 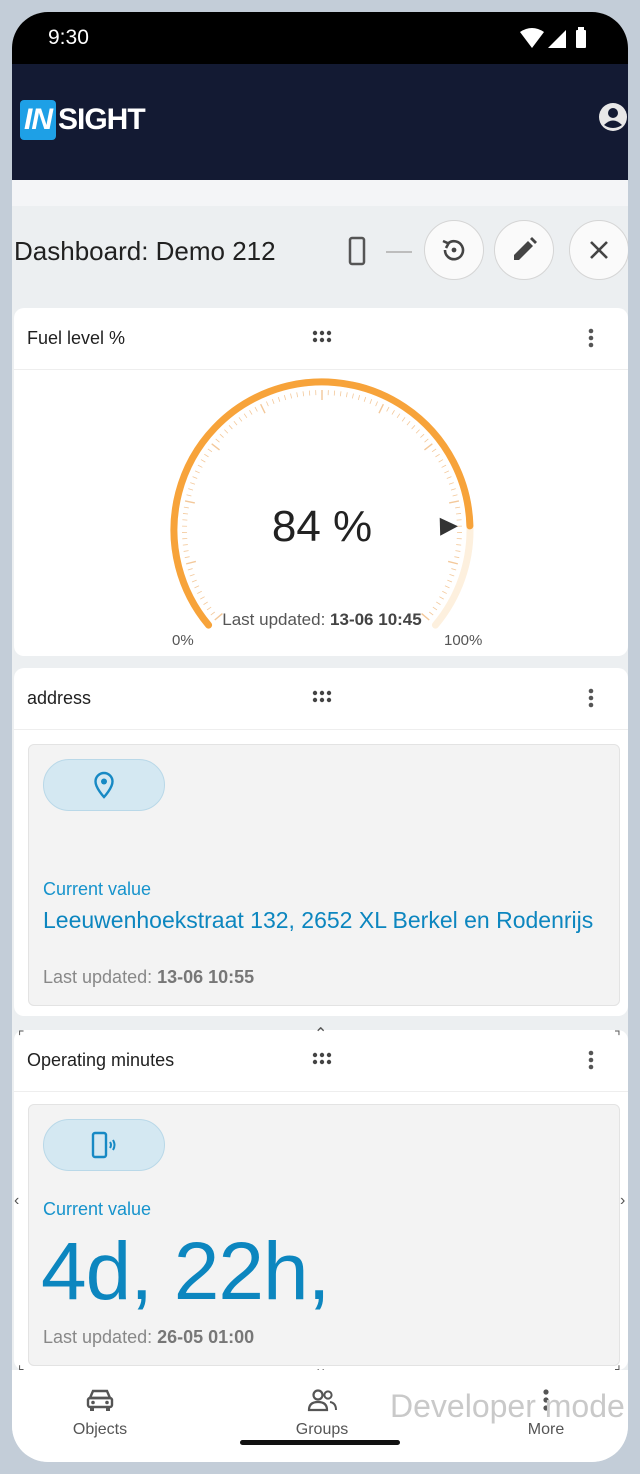 I want to click on nav-label: Groups, so click(x=322, y=1429).